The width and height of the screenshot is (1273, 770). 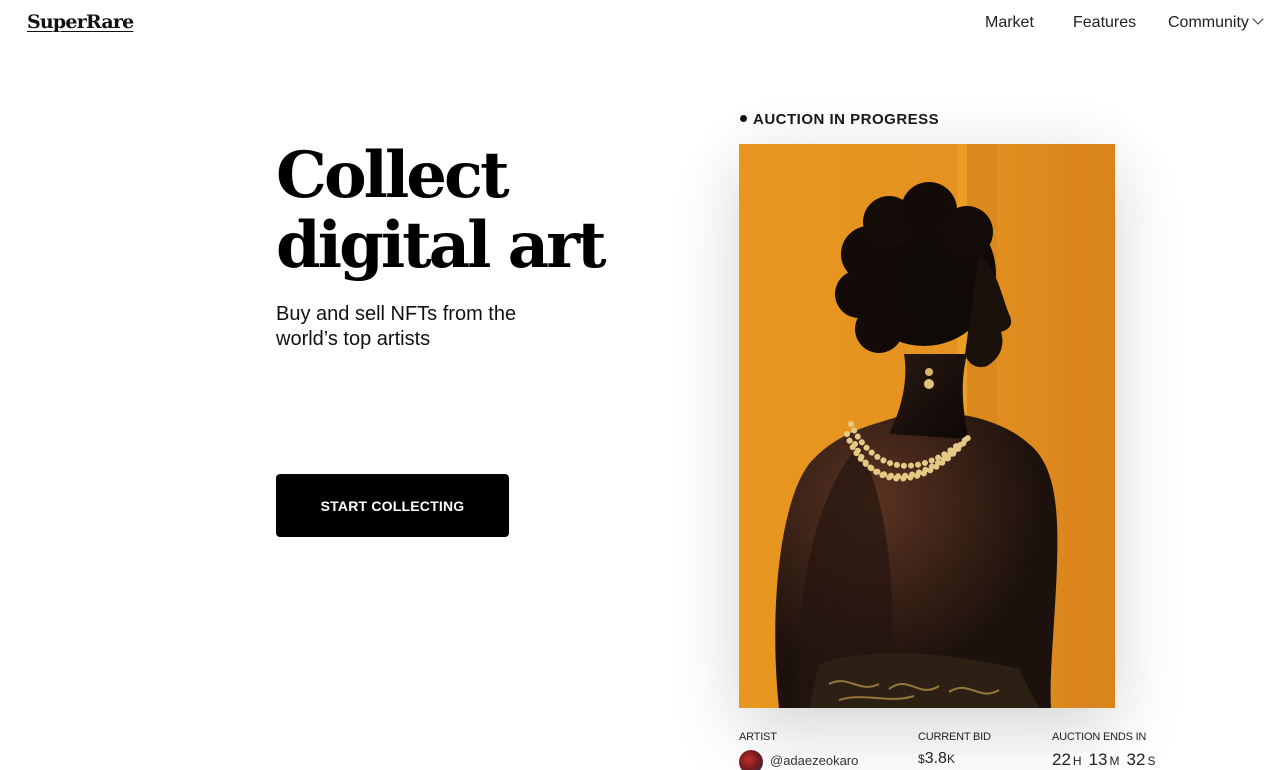 What do you see at coordinates (921, 759) in the screenshot?
I see `bid-currency: $` at bounding box center [921, 759].